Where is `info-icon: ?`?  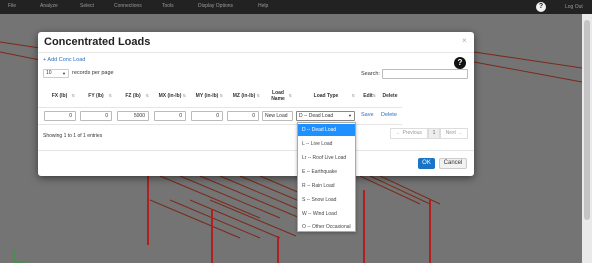
info-icon: ? is located at coordinates (460, 63).